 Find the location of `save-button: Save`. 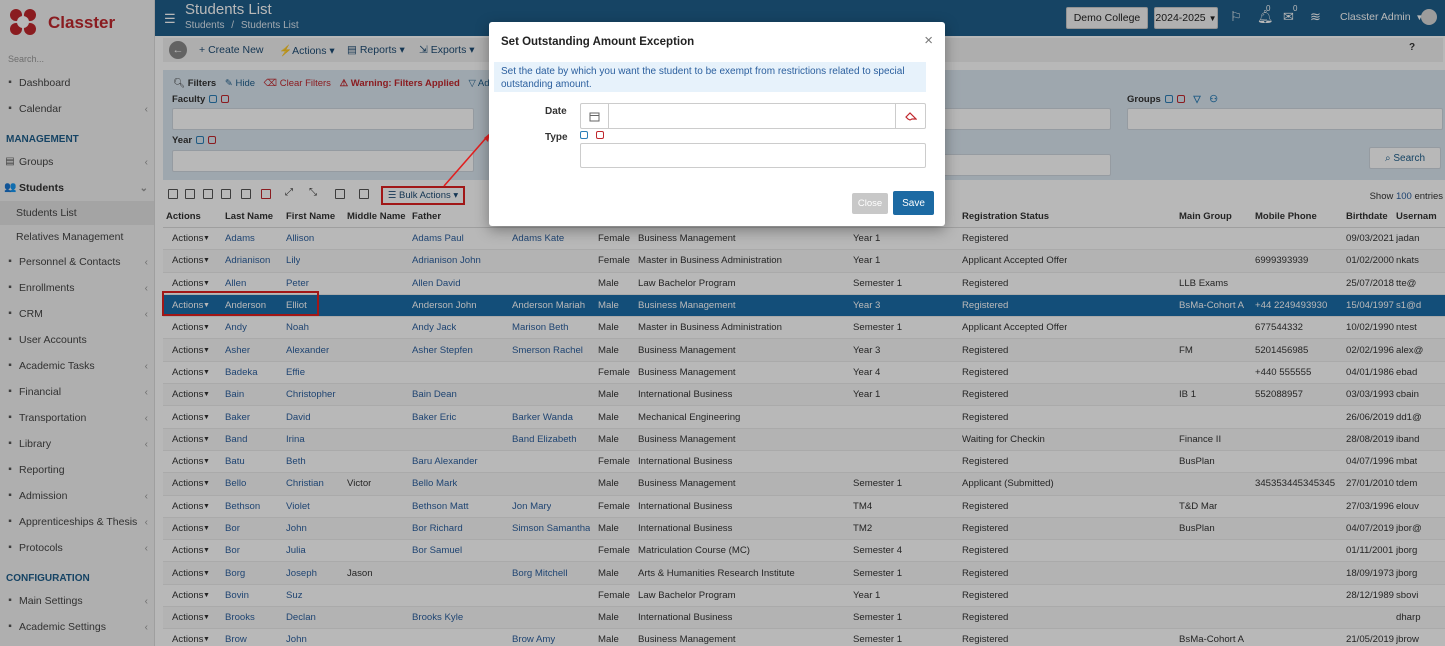

save-button: Save is located at coordinates (913, 203).